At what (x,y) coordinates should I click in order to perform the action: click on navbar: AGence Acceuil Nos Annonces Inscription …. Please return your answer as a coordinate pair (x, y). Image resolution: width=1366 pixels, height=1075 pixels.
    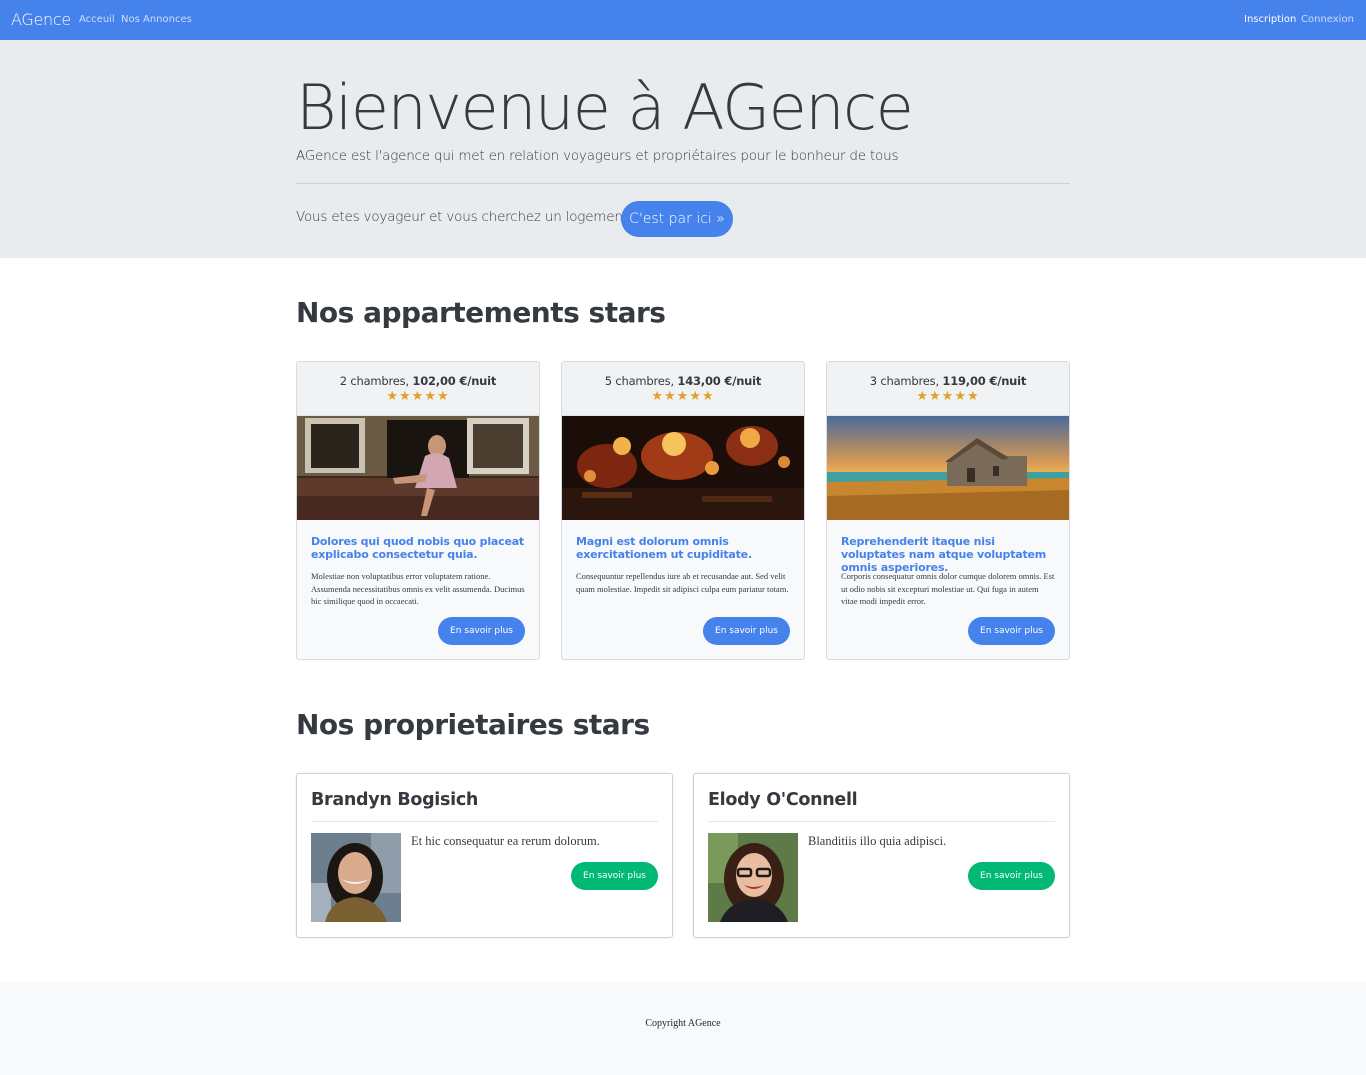
    Looking at the image, I should click on (683, 20).